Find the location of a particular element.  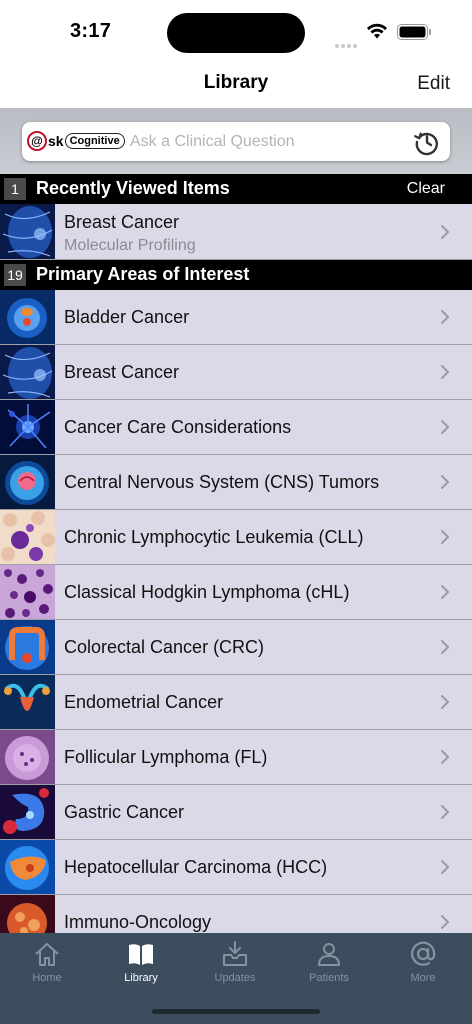

list-item-label: Bladder Cancer is located at coordinates (127, 317).